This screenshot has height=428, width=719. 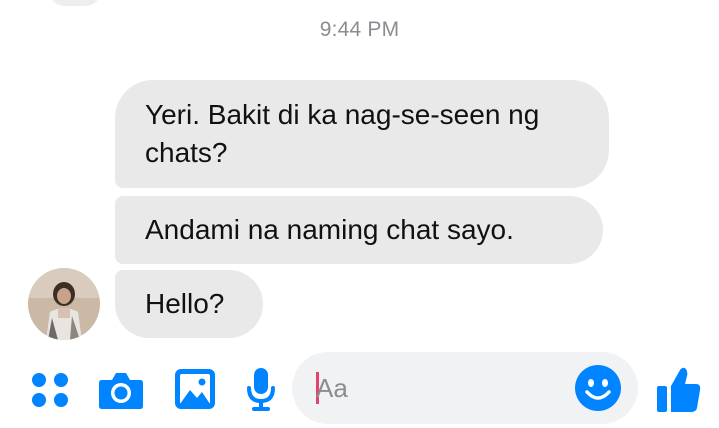 I want to click on gallery-icon, so click(x=195, y=389).